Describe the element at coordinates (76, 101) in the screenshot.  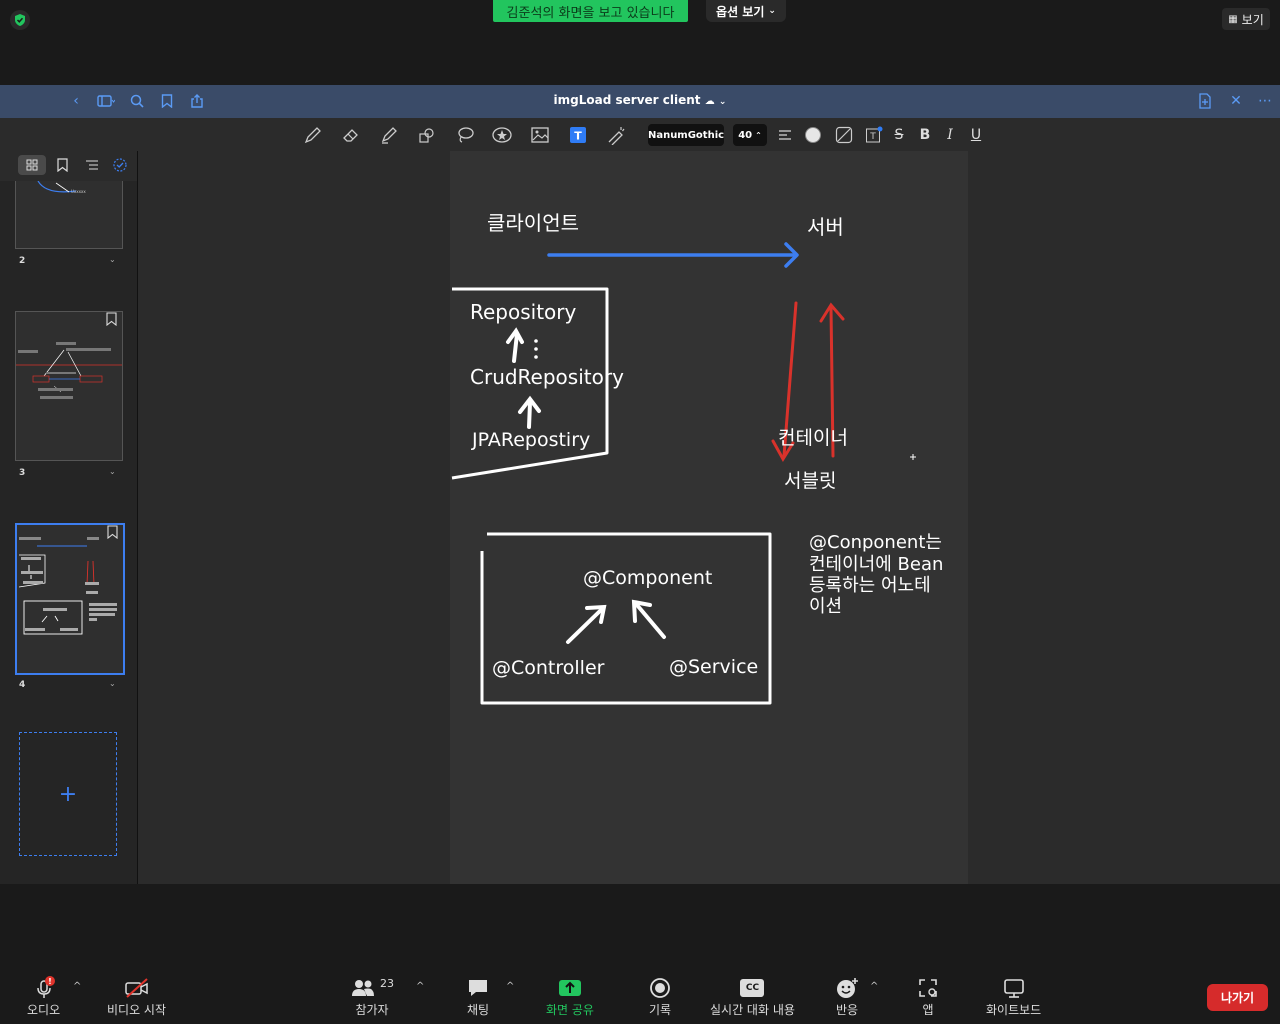
I see `back-chevron-icon: ‹` at that location.